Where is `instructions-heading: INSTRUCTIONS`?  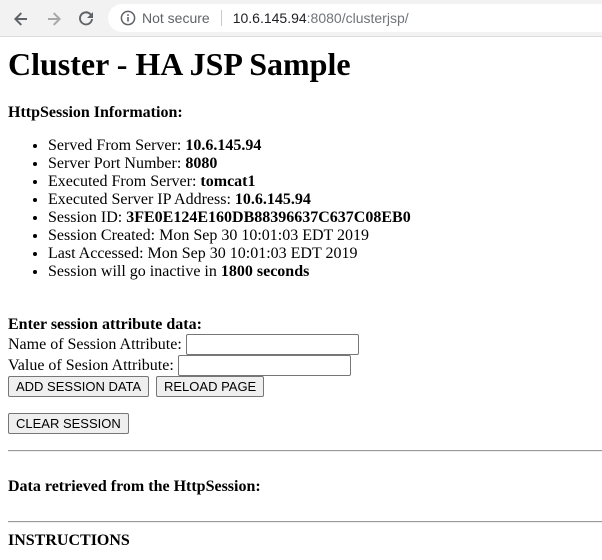 instructions-heading: INSTRUCTIONS is located at coordinates (69, 540).